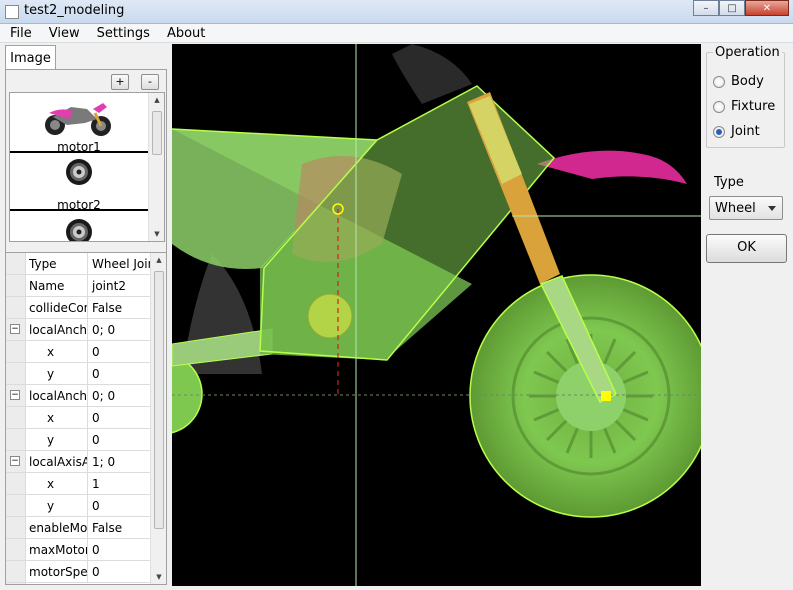 Image resolution: width=793 pixels, height=590 pixels. Describe the element at coordinates (396, 12) in the screenshot. I see `title-bar: test2_modeling – □ ✕` at that location.